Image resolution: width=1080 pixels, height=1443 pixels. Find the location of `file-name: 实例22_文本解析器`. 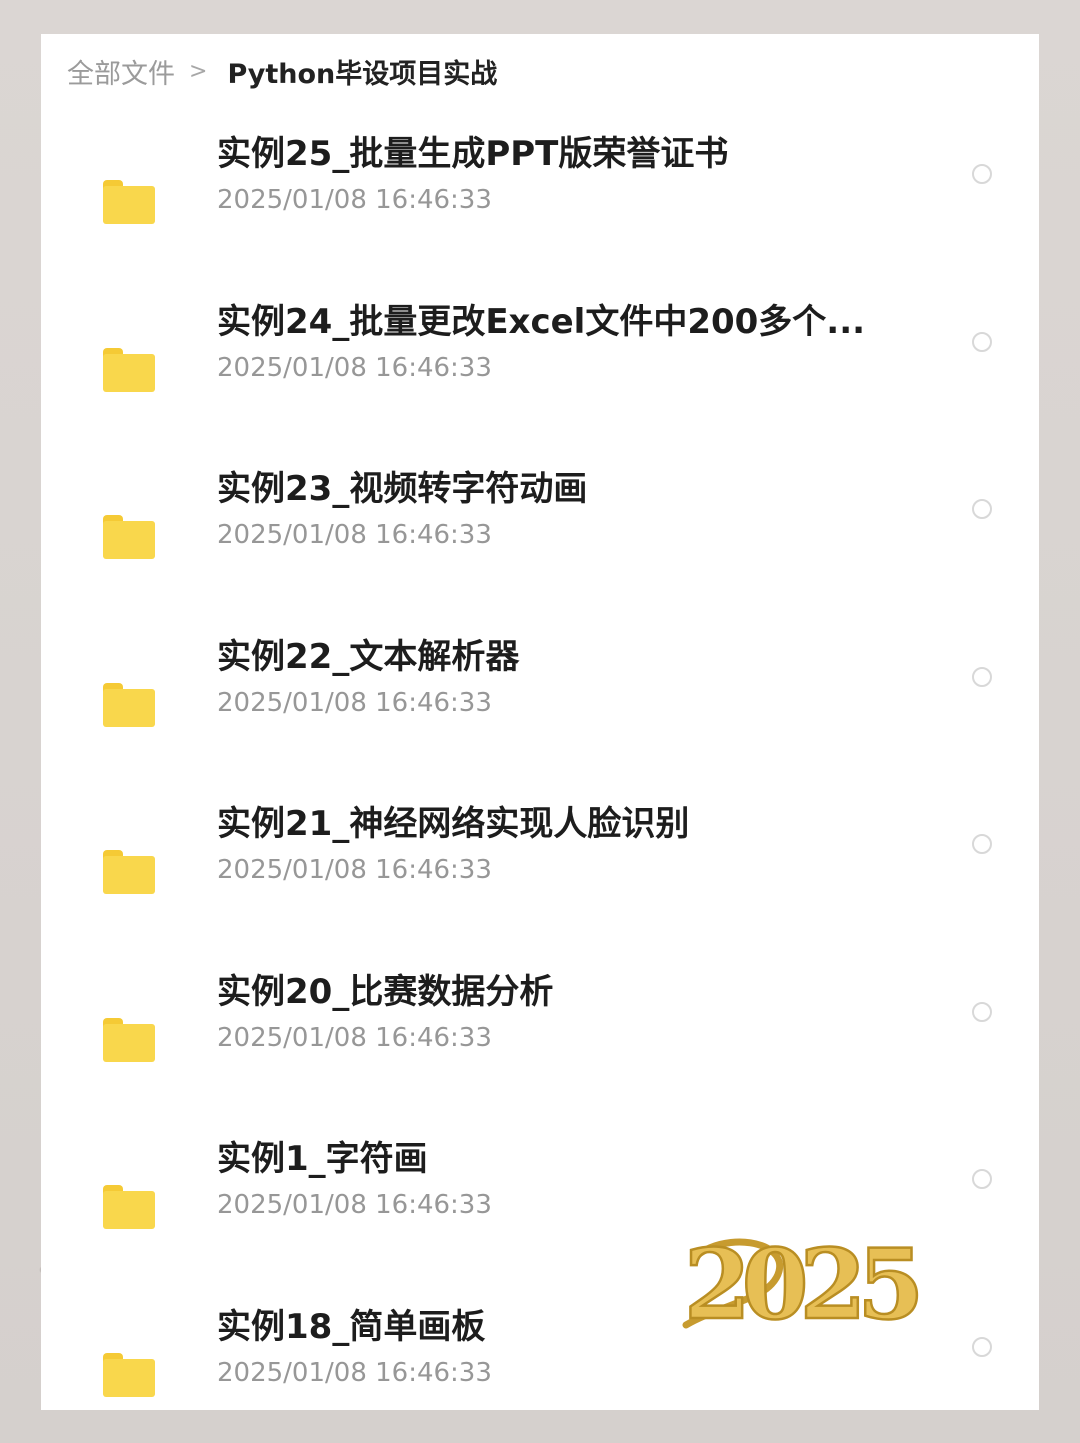

file-name: 实例22_文本解析器 is located at coordinates (368, 656).